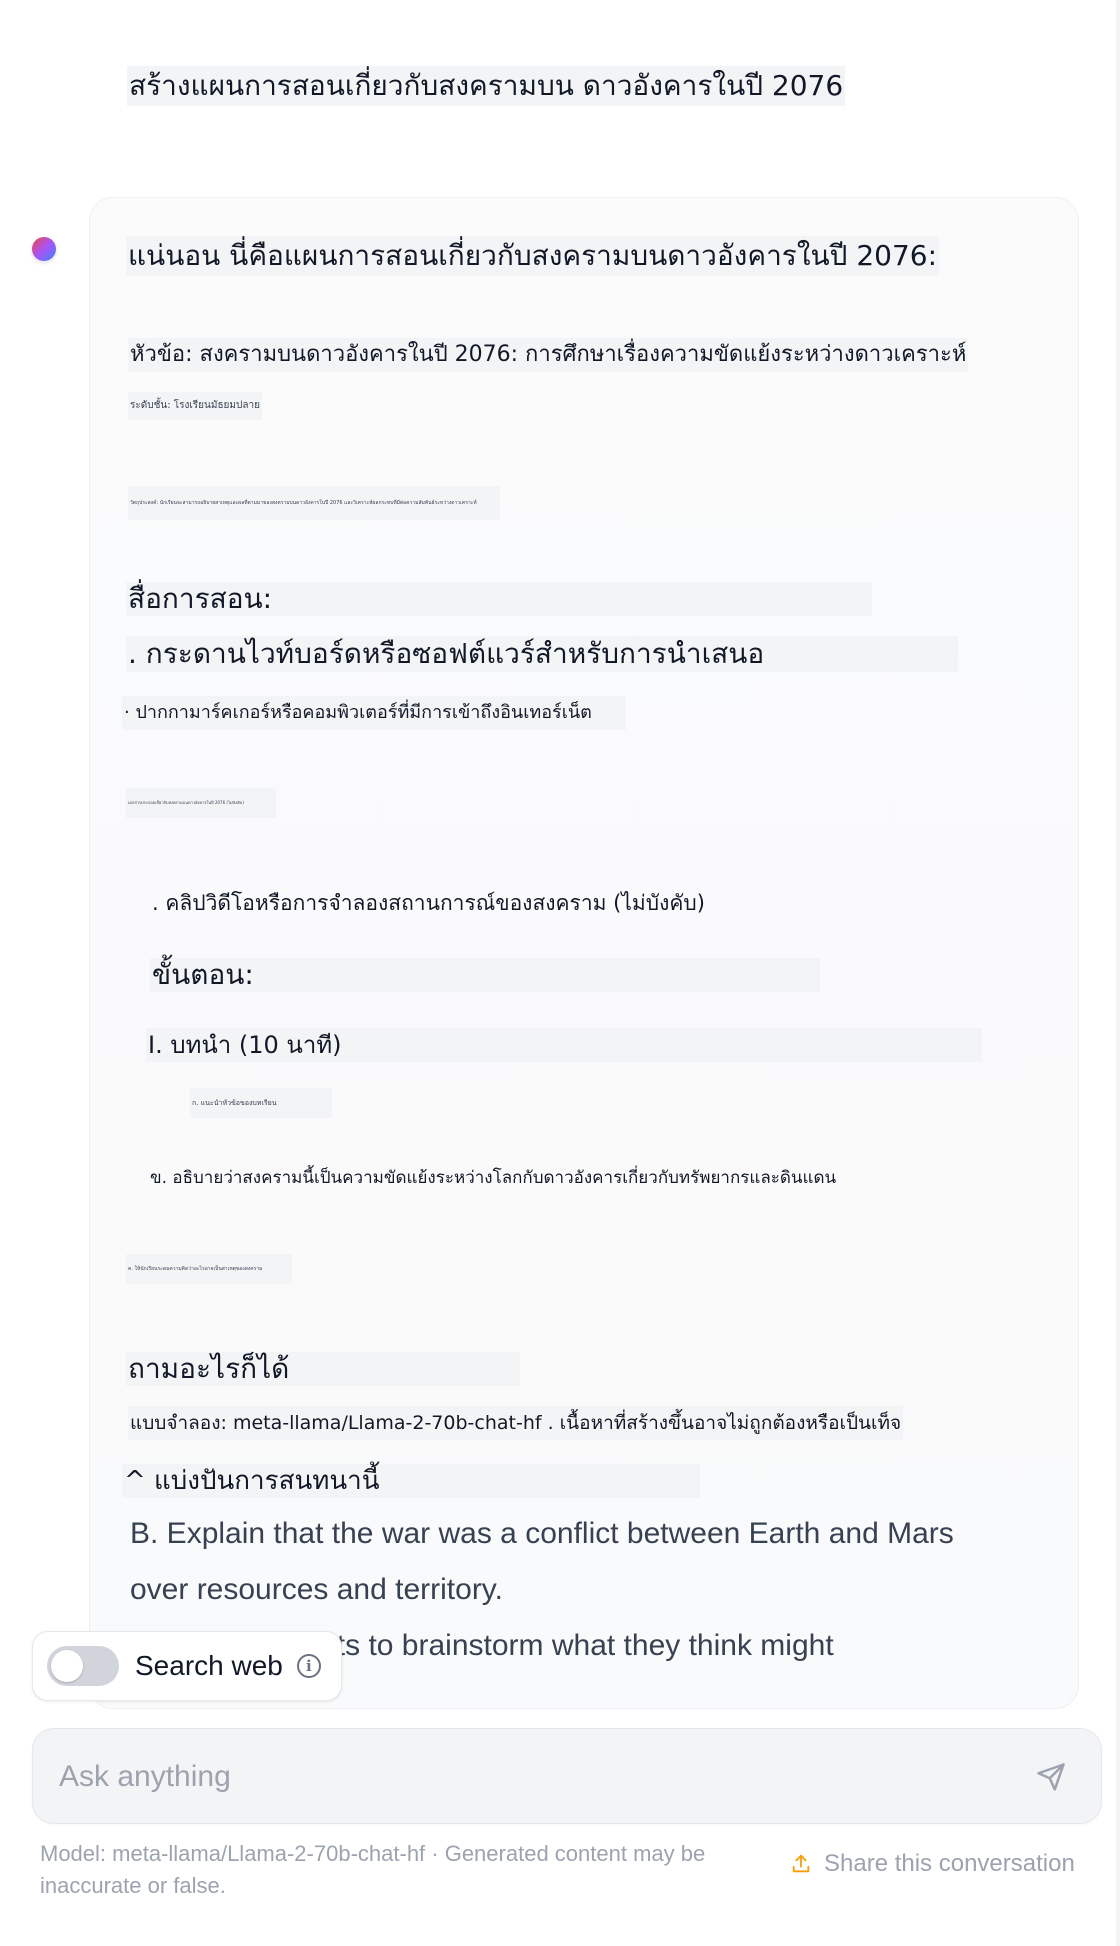 The width and height of the screenshot is (1120, 1946). I want to click on share-conversation-button: Share this conversation, so click(932, 1864).